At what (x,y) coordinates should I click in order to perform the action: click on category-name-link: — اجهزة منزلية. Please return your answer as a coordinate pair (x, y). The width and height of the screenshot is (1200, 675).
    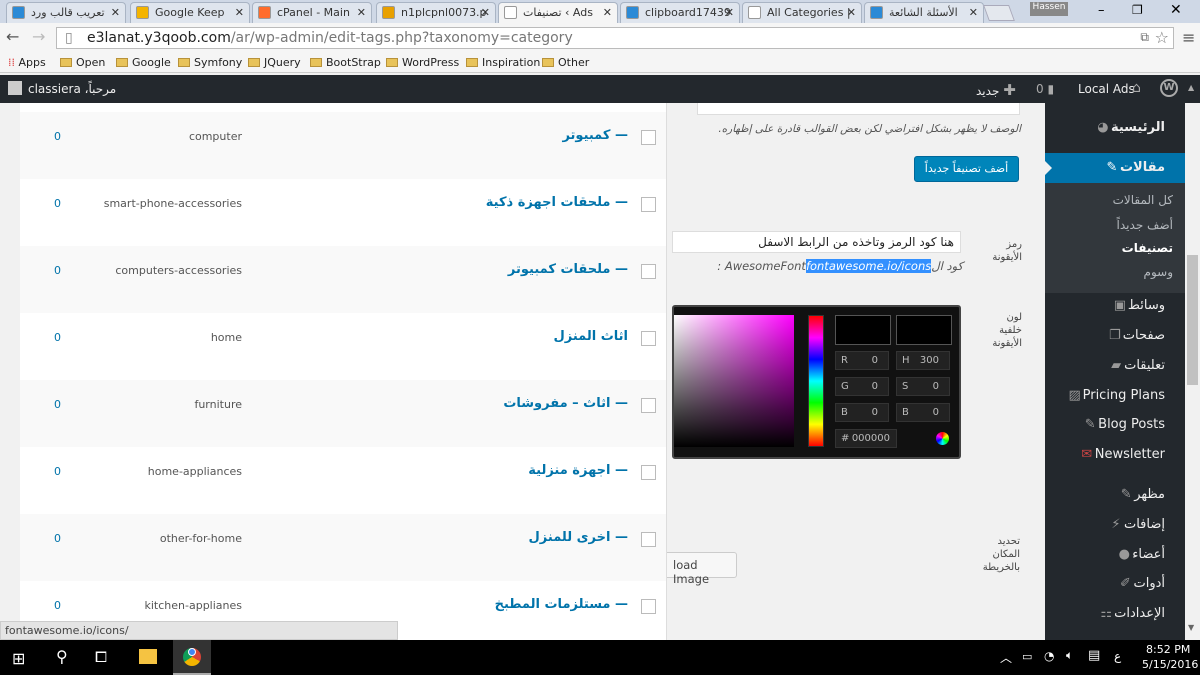
    Looking at the image, I should click on (578, 470).